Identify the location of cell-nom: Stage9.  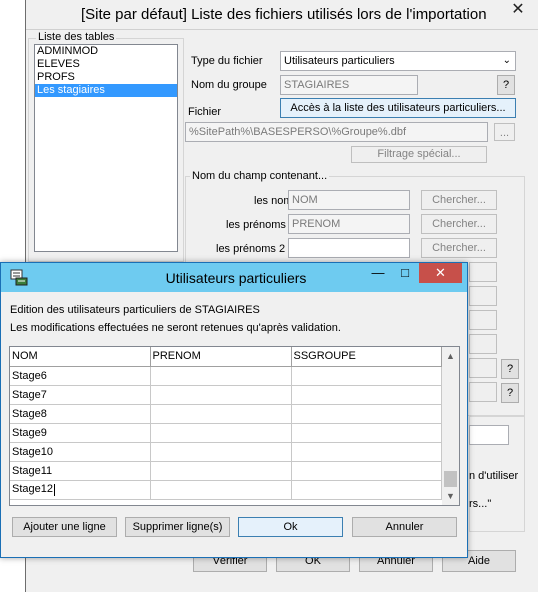
(80, 433).